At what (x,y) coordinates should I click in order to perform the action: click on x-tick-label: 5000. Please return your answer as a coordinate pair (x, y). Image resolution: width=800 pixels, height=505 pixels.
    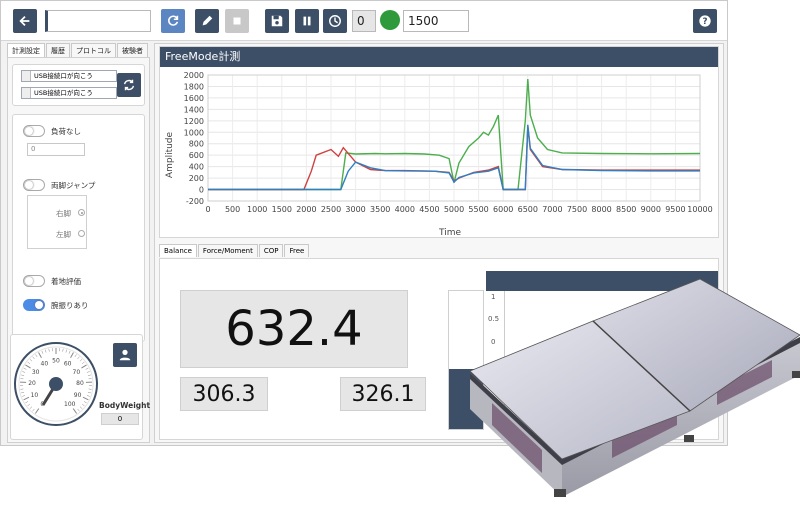
    Looking at the image, I should click on (454, 209).